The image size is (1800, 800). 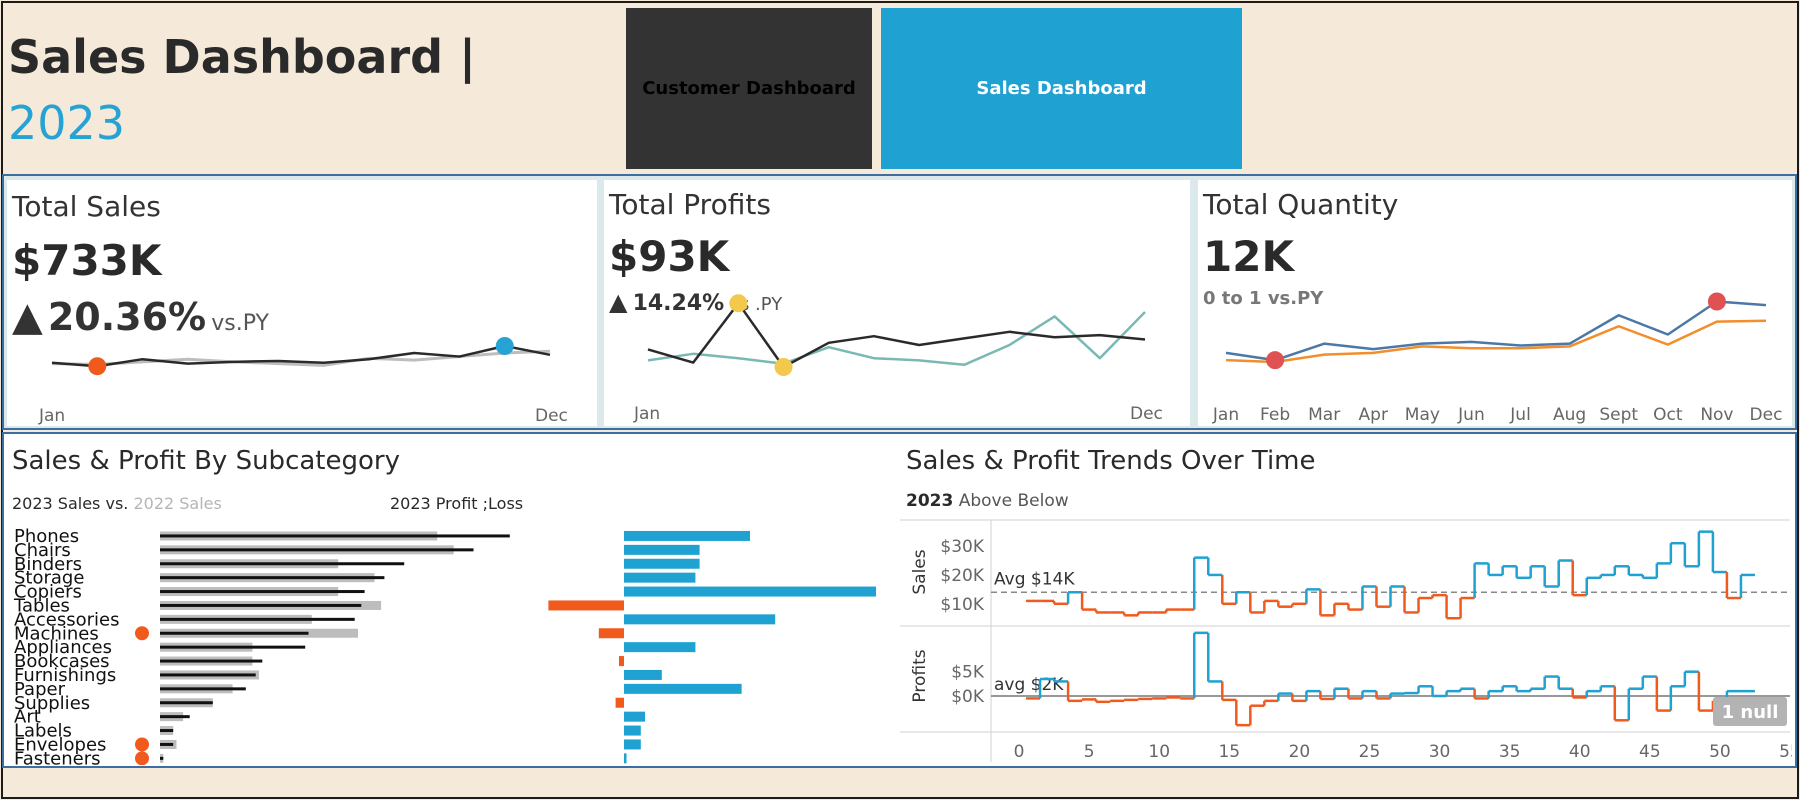 I want to click on profits-y-tick: $0K, so click(x=968, y=697).